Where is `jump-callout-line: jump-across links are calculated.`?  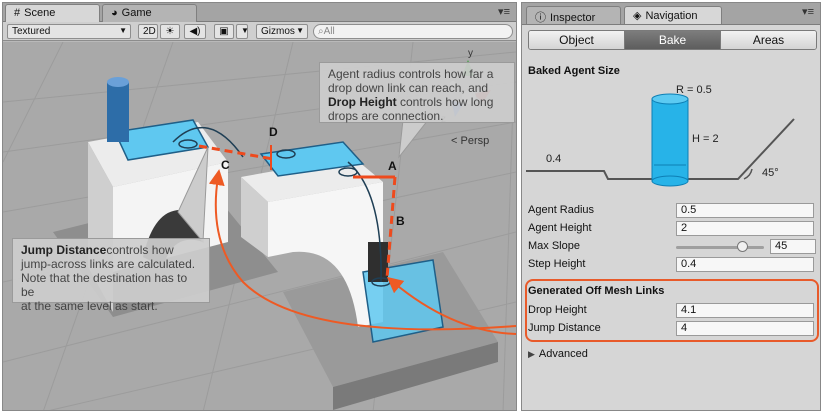 jump-callout-line: jump-across links are calculated. is located at coordinates (108, 264).